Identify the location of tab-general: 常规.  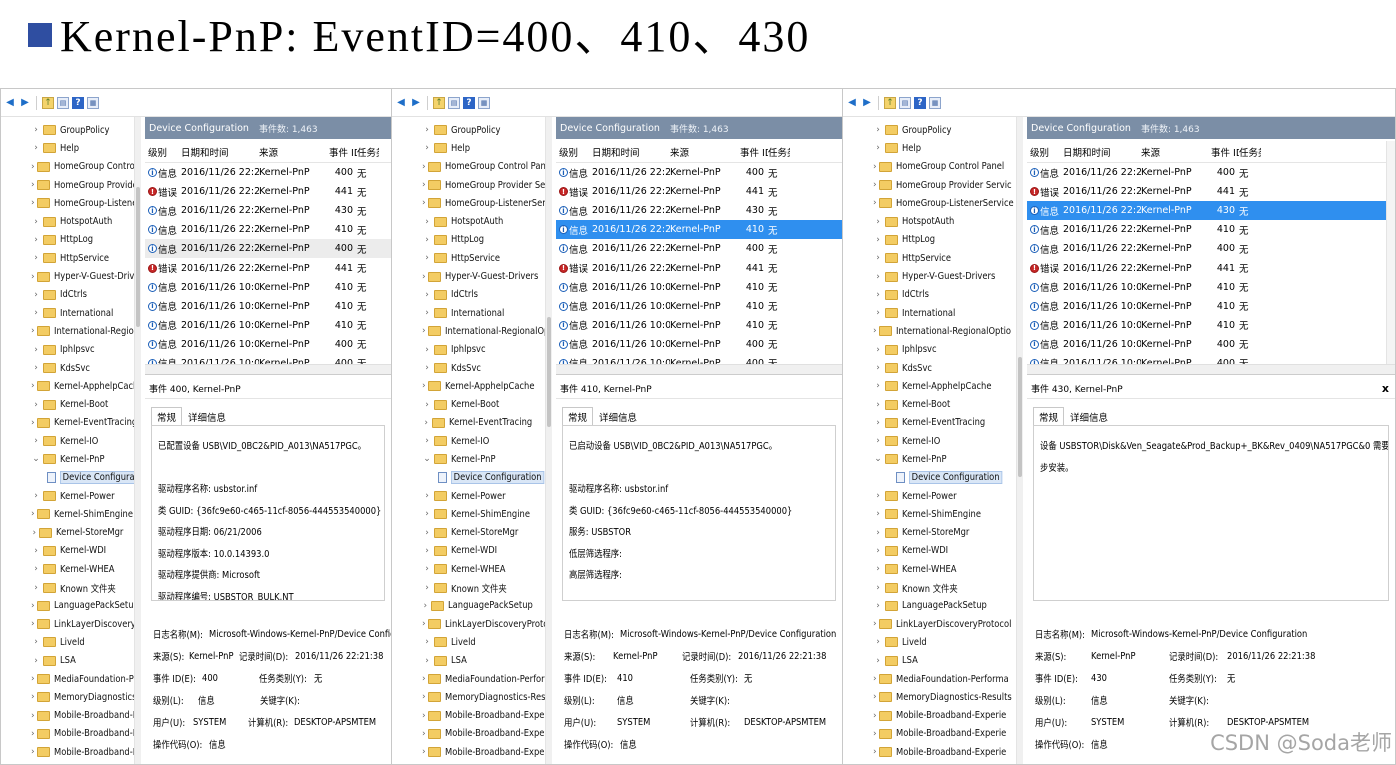
(167, 416).